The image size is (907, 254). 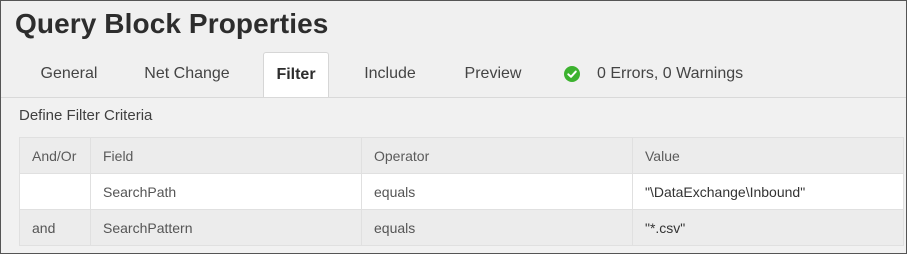 I want to click on table-row: and SearchPattern equals "*.csv", so click(x=461, y=227).